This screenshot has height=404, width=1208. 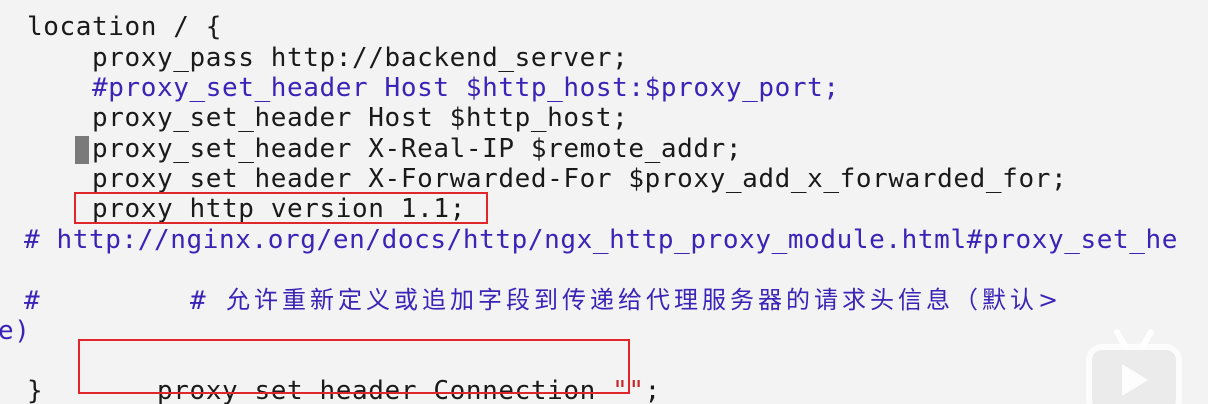 I want to click on text-cursor, so click(x=82, y=150).